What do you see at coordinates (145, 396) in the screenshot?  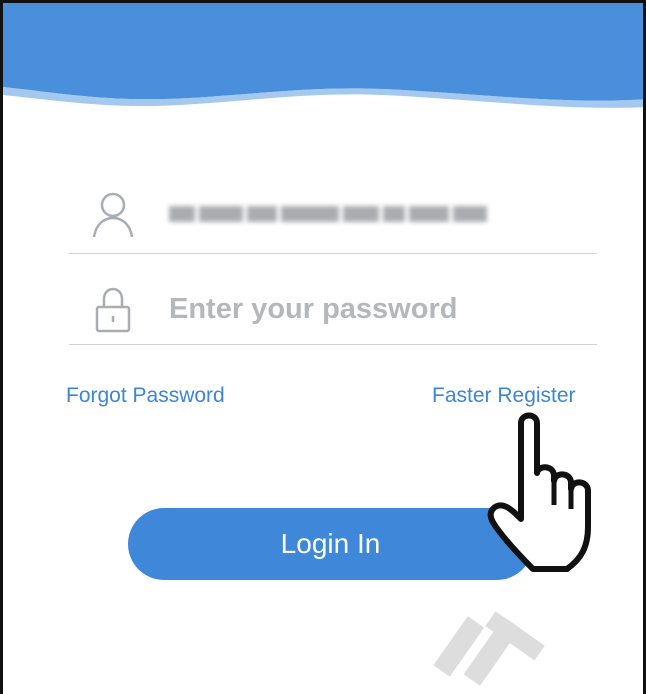 I see `forgot-password-link: Forgot Password` at bounding box center [145, 396].